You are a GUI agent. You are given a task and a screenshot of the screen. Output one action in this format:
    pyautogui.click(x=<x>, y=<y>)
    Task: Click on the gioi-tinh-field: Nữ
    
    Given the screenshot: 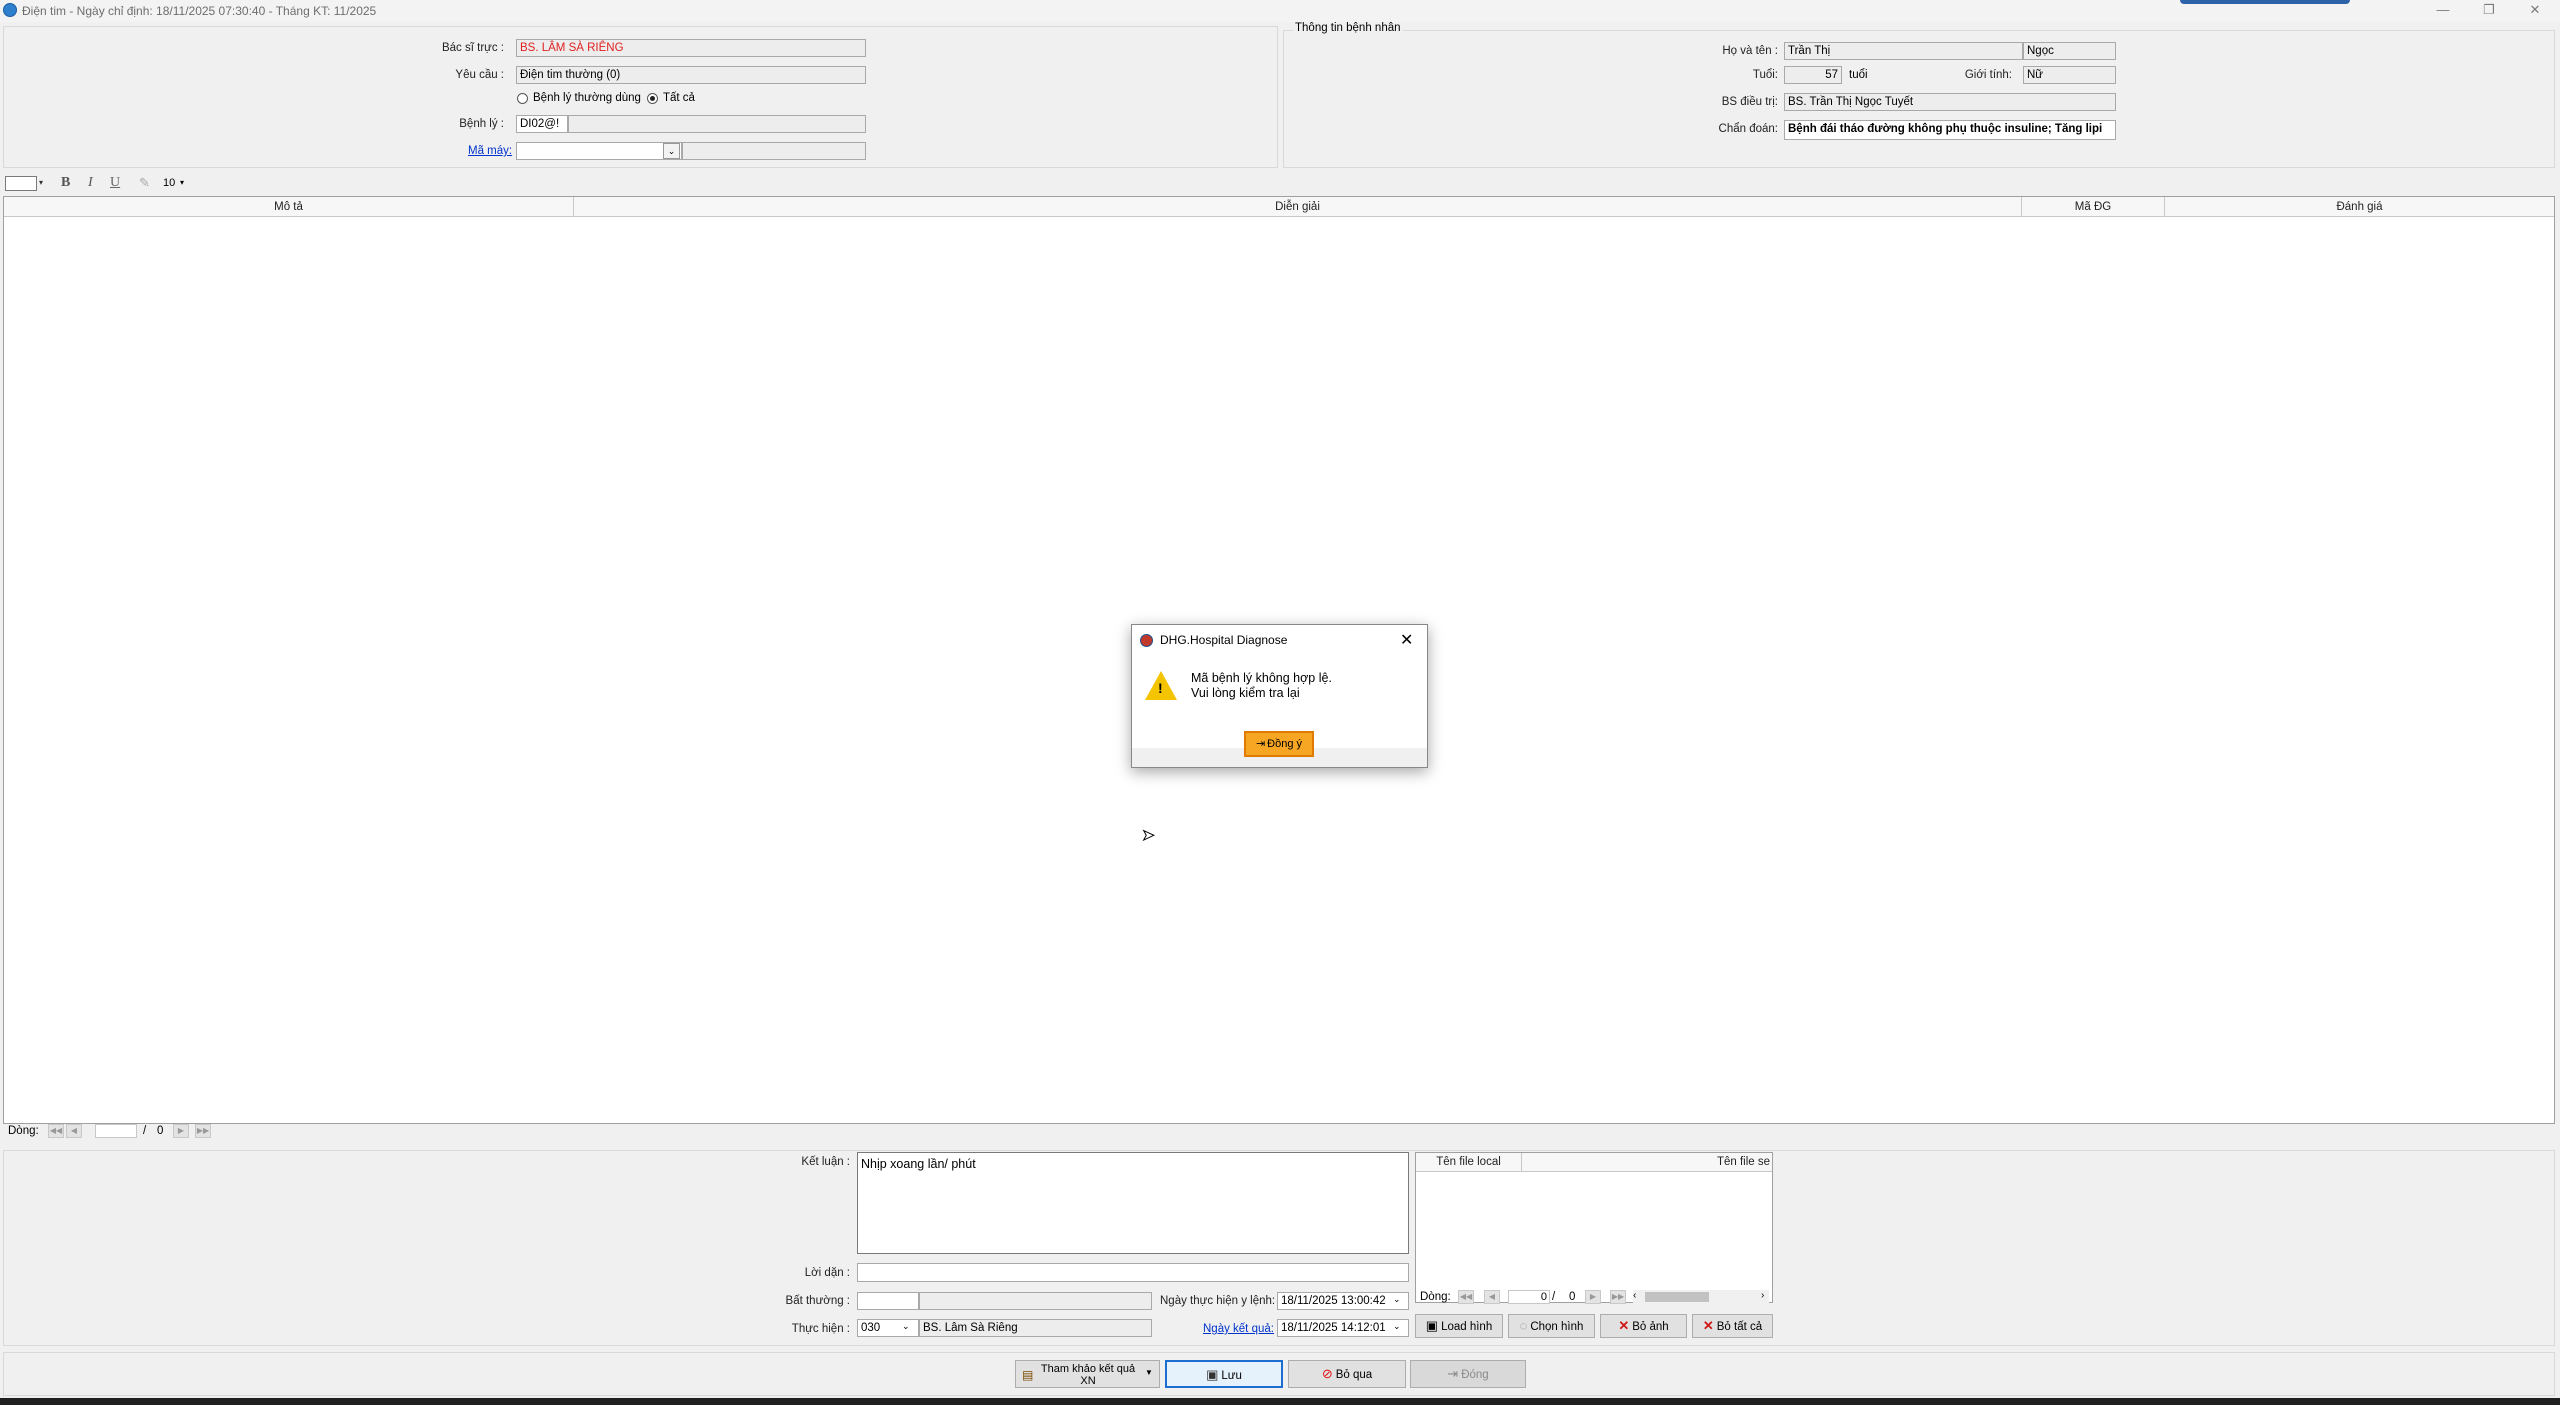 What is the action you would take?
    pyautogui.click(x=2069, y=75)
    